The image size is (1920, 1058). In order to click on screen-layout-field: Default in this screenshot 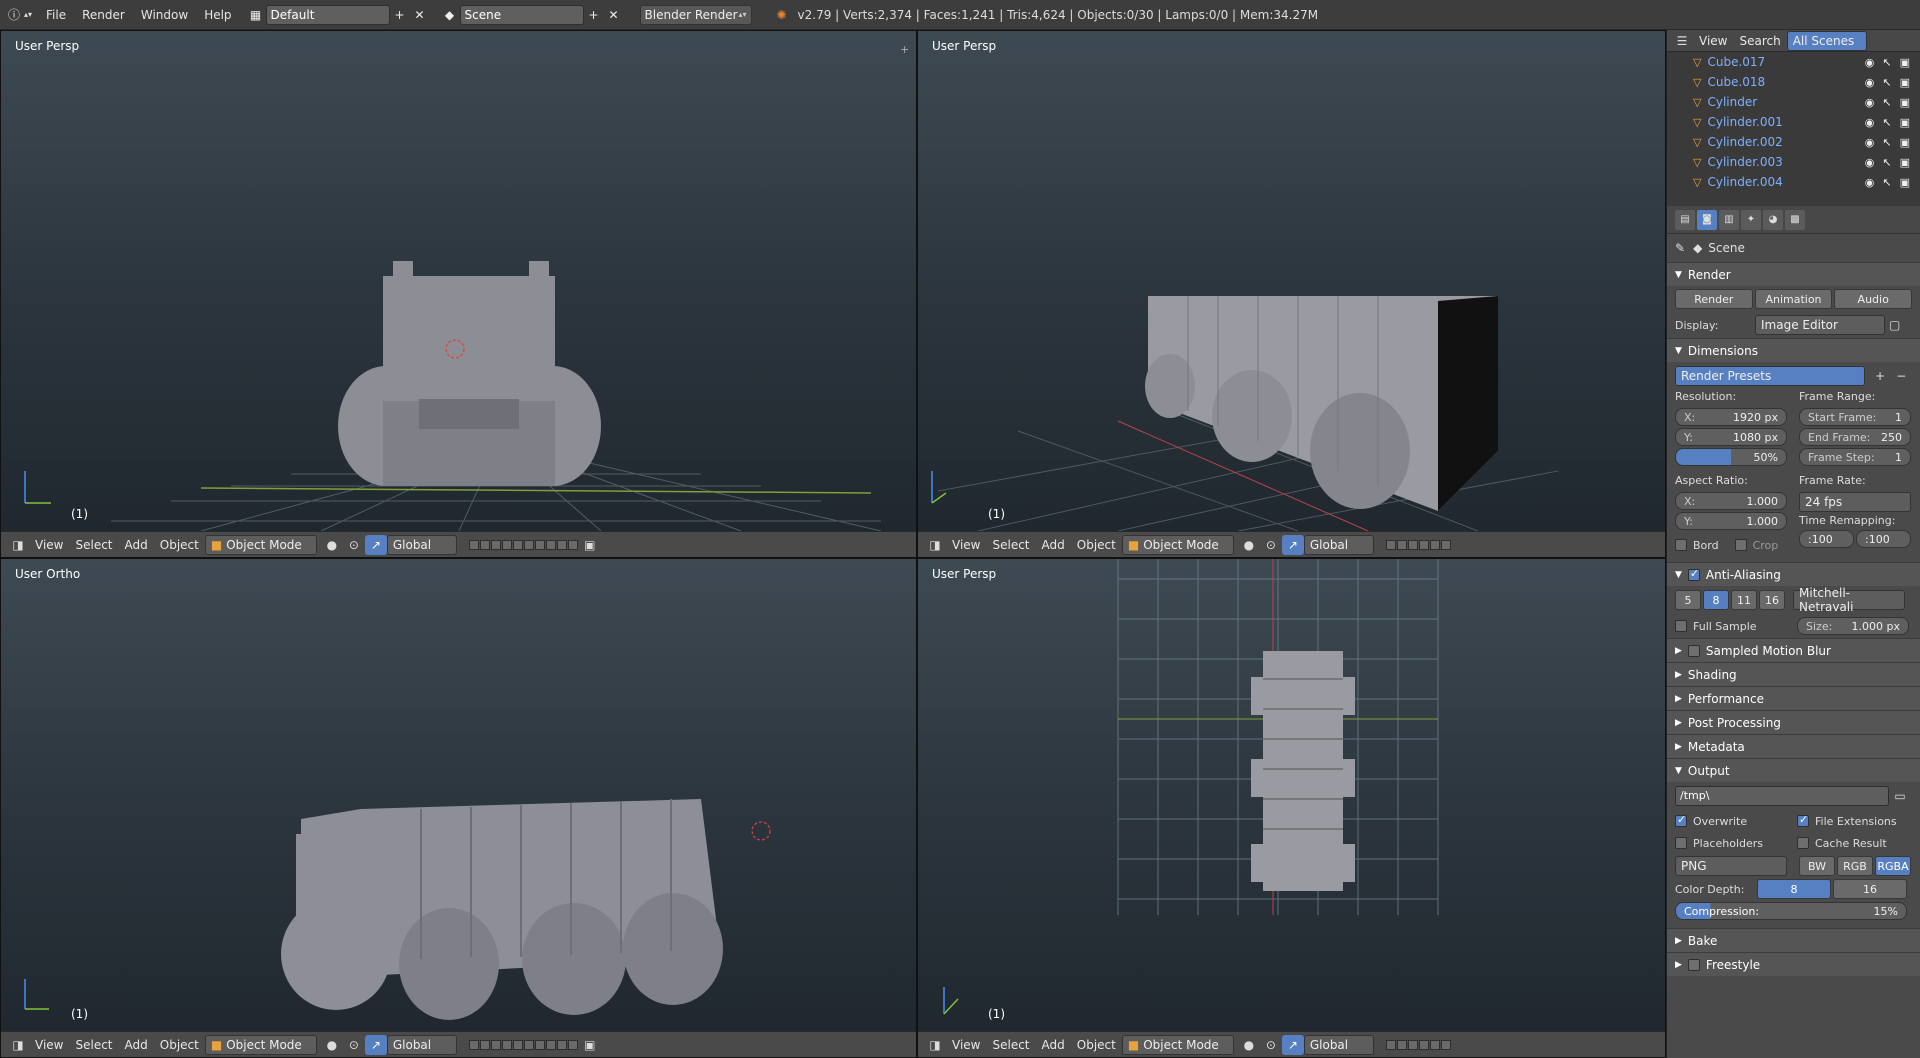, I will do `click(327, 14)`.